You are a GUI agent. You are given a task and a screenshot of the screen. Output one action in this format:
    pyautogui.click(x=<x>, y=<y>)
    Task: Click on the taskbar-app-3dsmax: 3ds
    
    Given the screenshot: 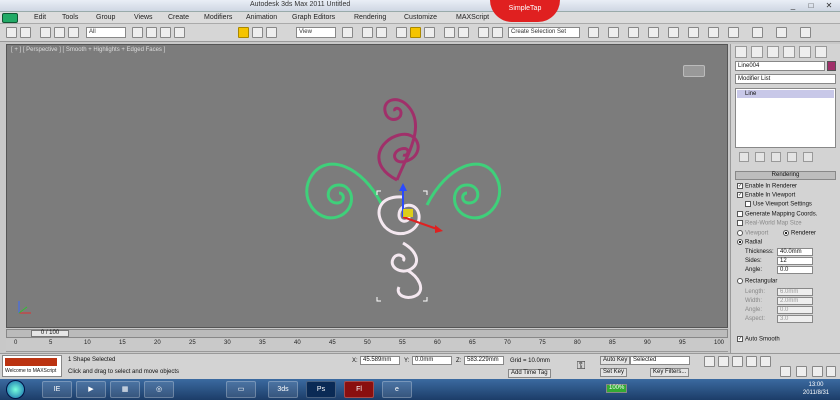 What is the action you would take?
    pyautogui.click(x=283, y=389)
    